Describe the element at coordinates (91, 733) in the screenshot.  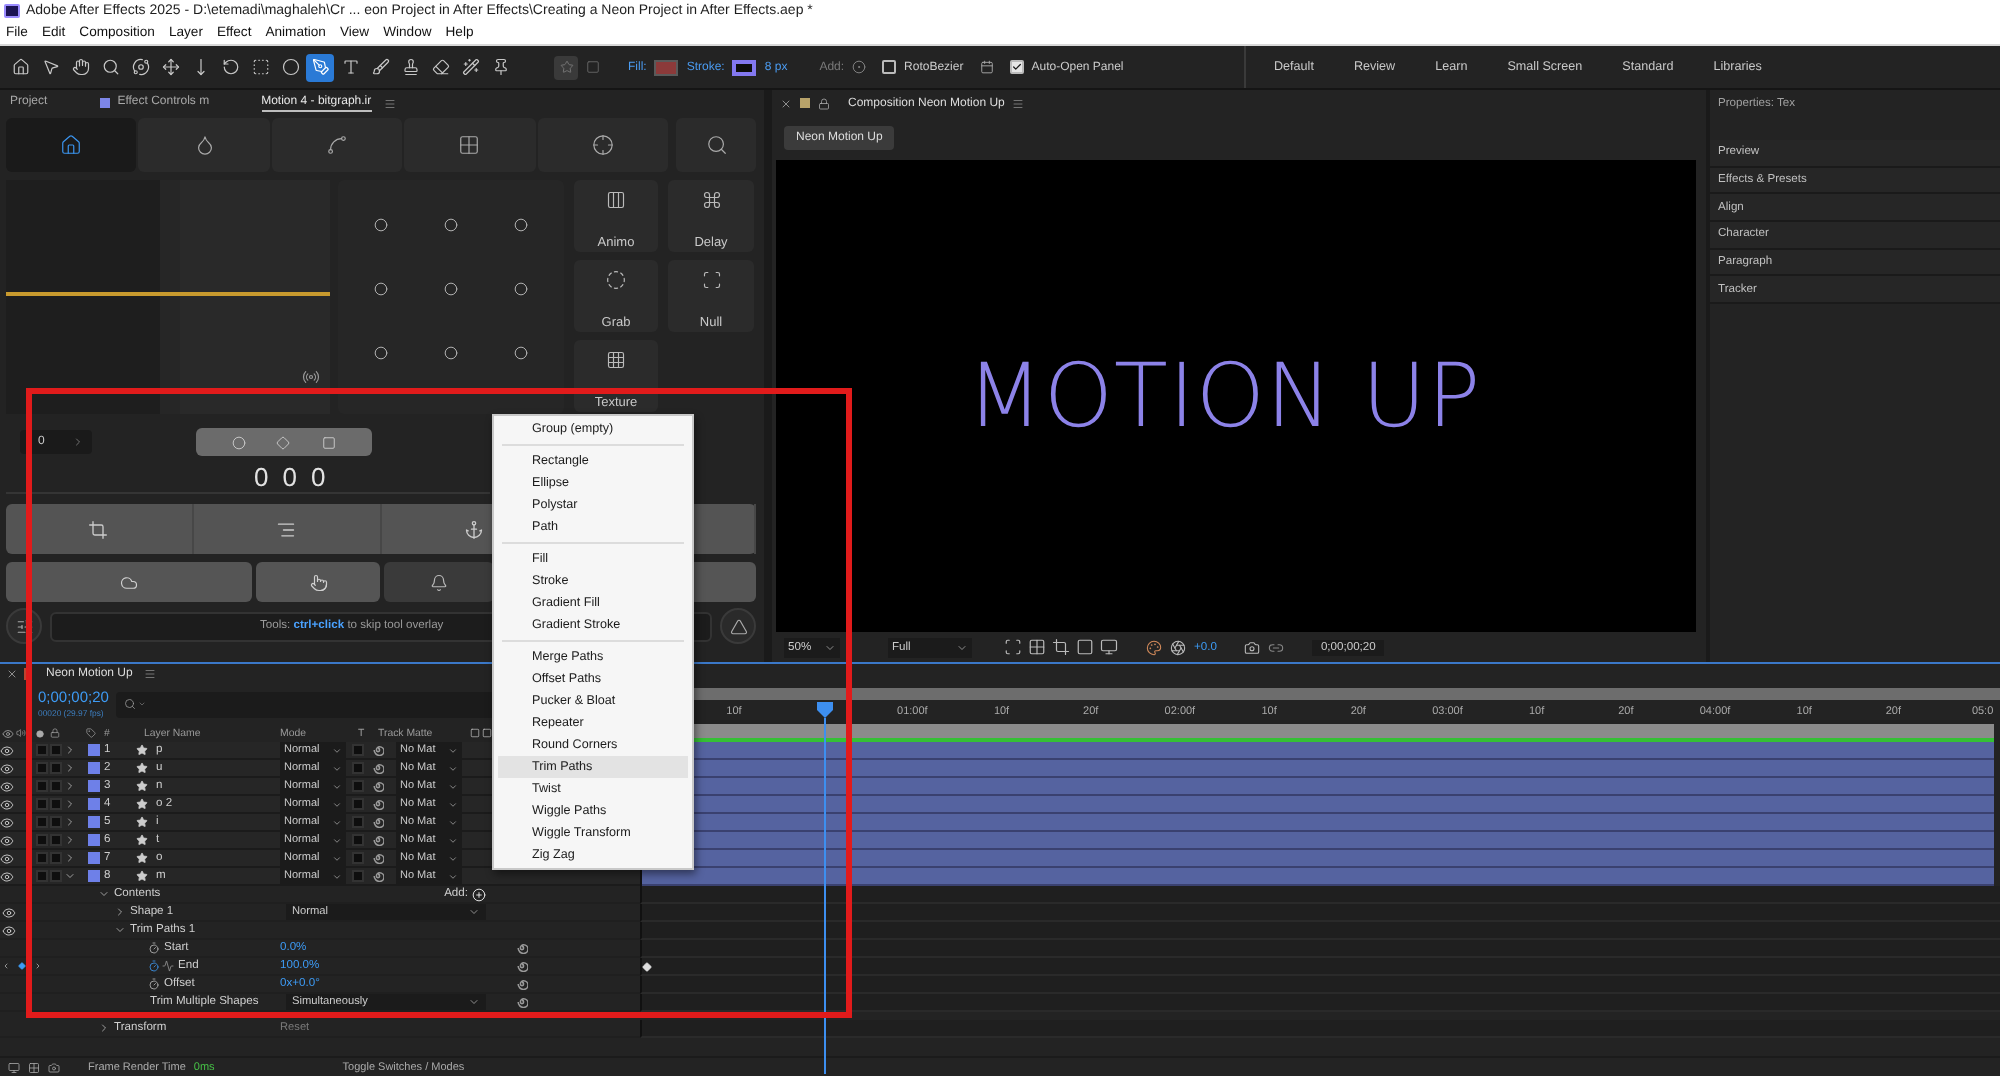
I see `tag-icon` at that location.